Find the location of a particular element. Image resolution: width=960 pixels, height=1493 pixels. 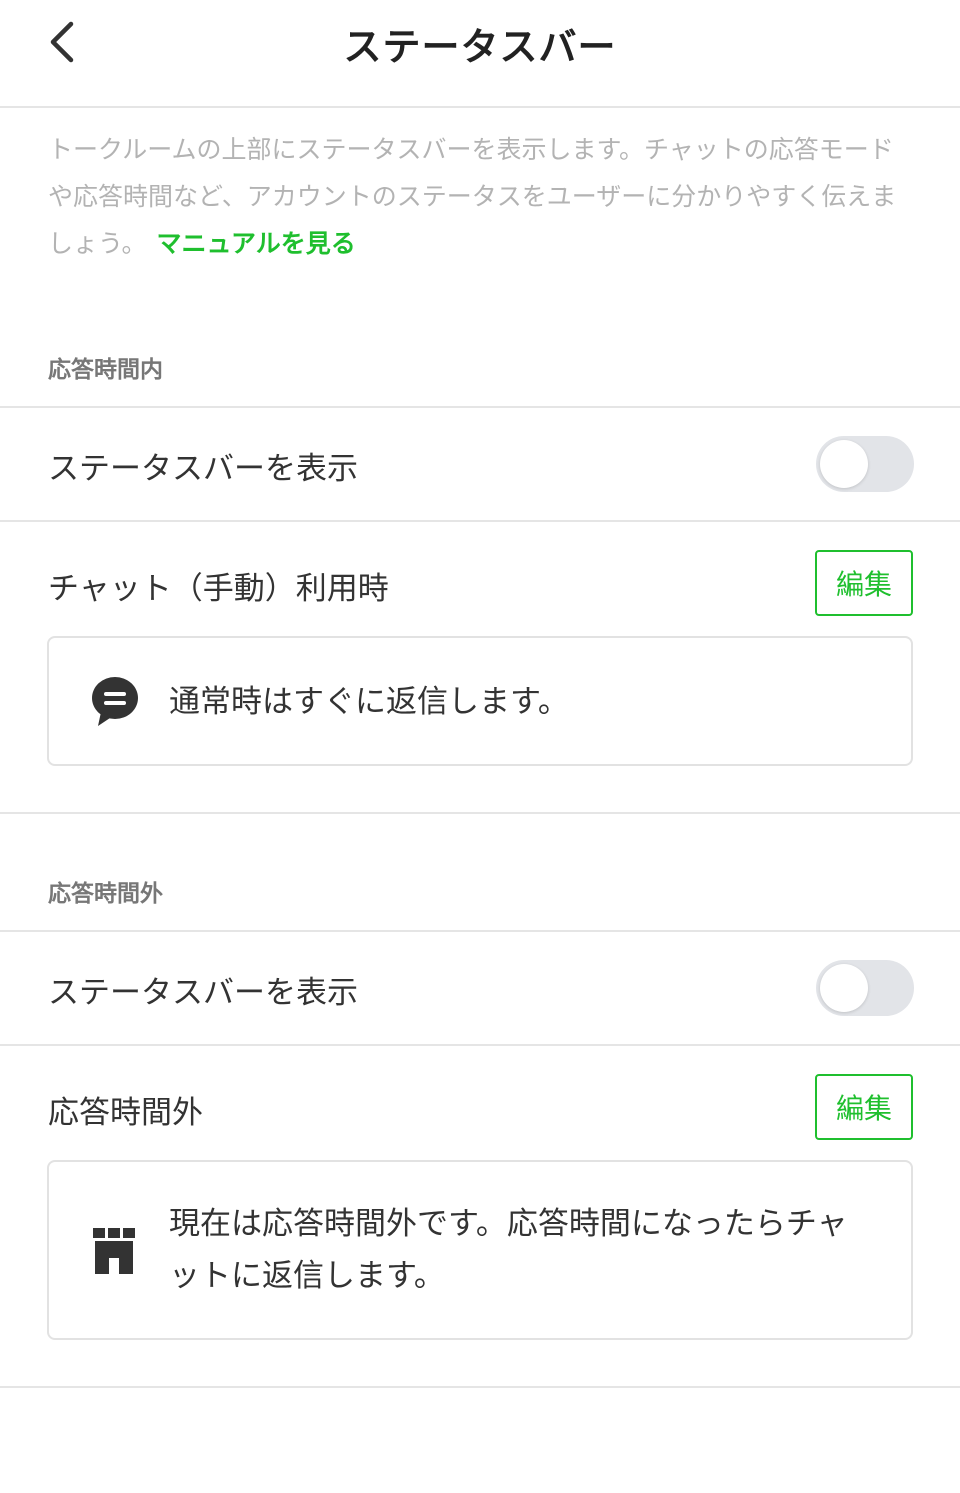

shop-closed-icon is located at coordinates (114, 1251).